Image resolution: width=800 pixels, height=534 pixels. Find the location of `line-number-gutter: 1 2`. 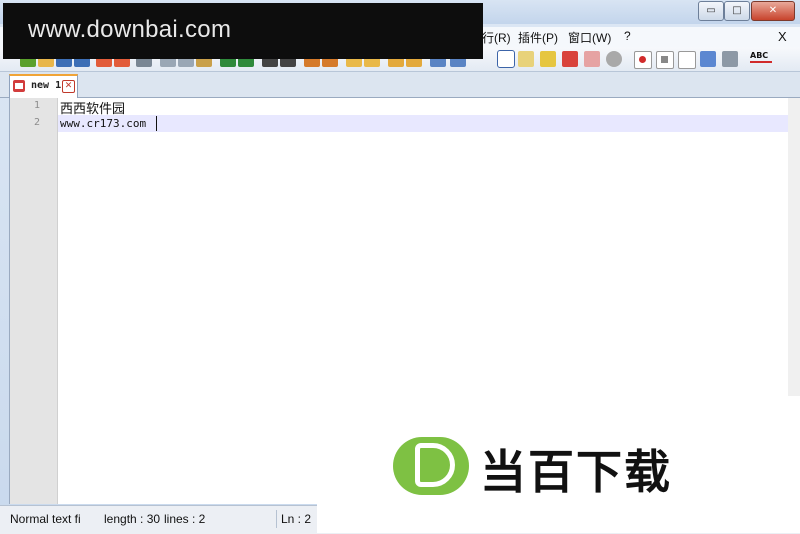

line-number-gutter: 1 2 is located at coordinates (34, 301).